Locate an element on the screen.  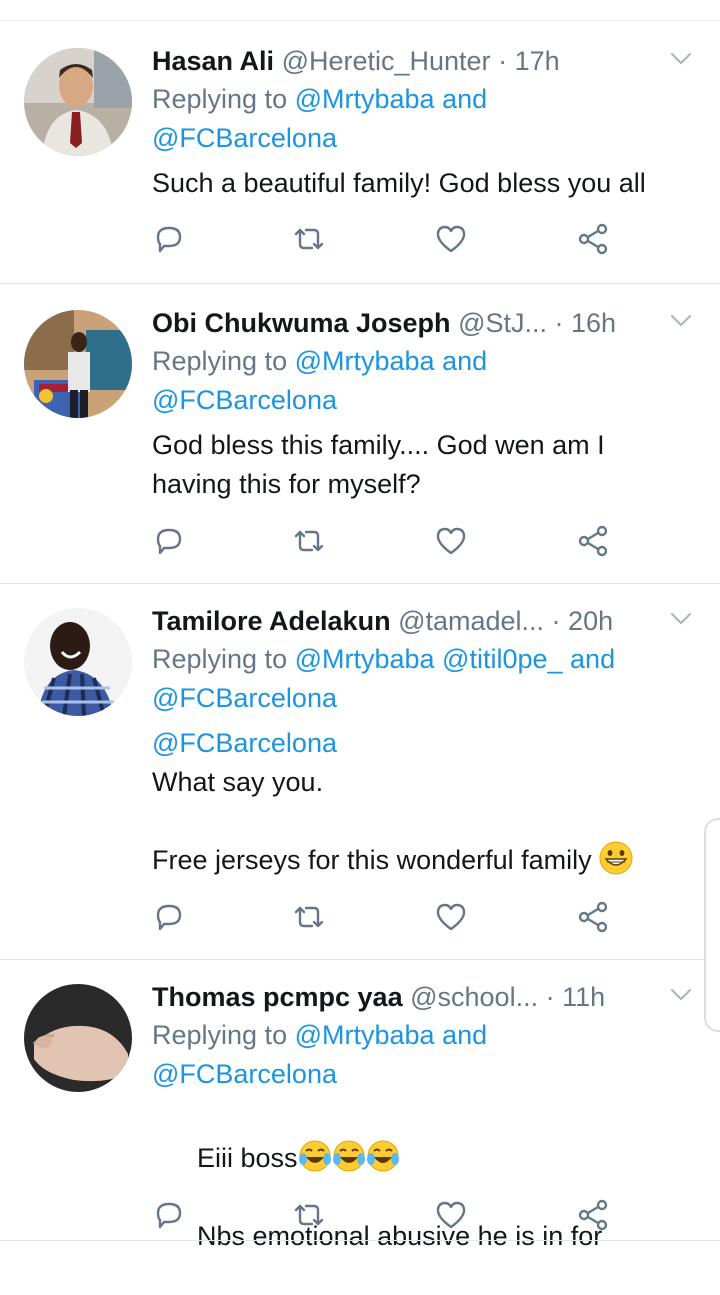
timestamp: 20h is located at coordinates (590, 621).